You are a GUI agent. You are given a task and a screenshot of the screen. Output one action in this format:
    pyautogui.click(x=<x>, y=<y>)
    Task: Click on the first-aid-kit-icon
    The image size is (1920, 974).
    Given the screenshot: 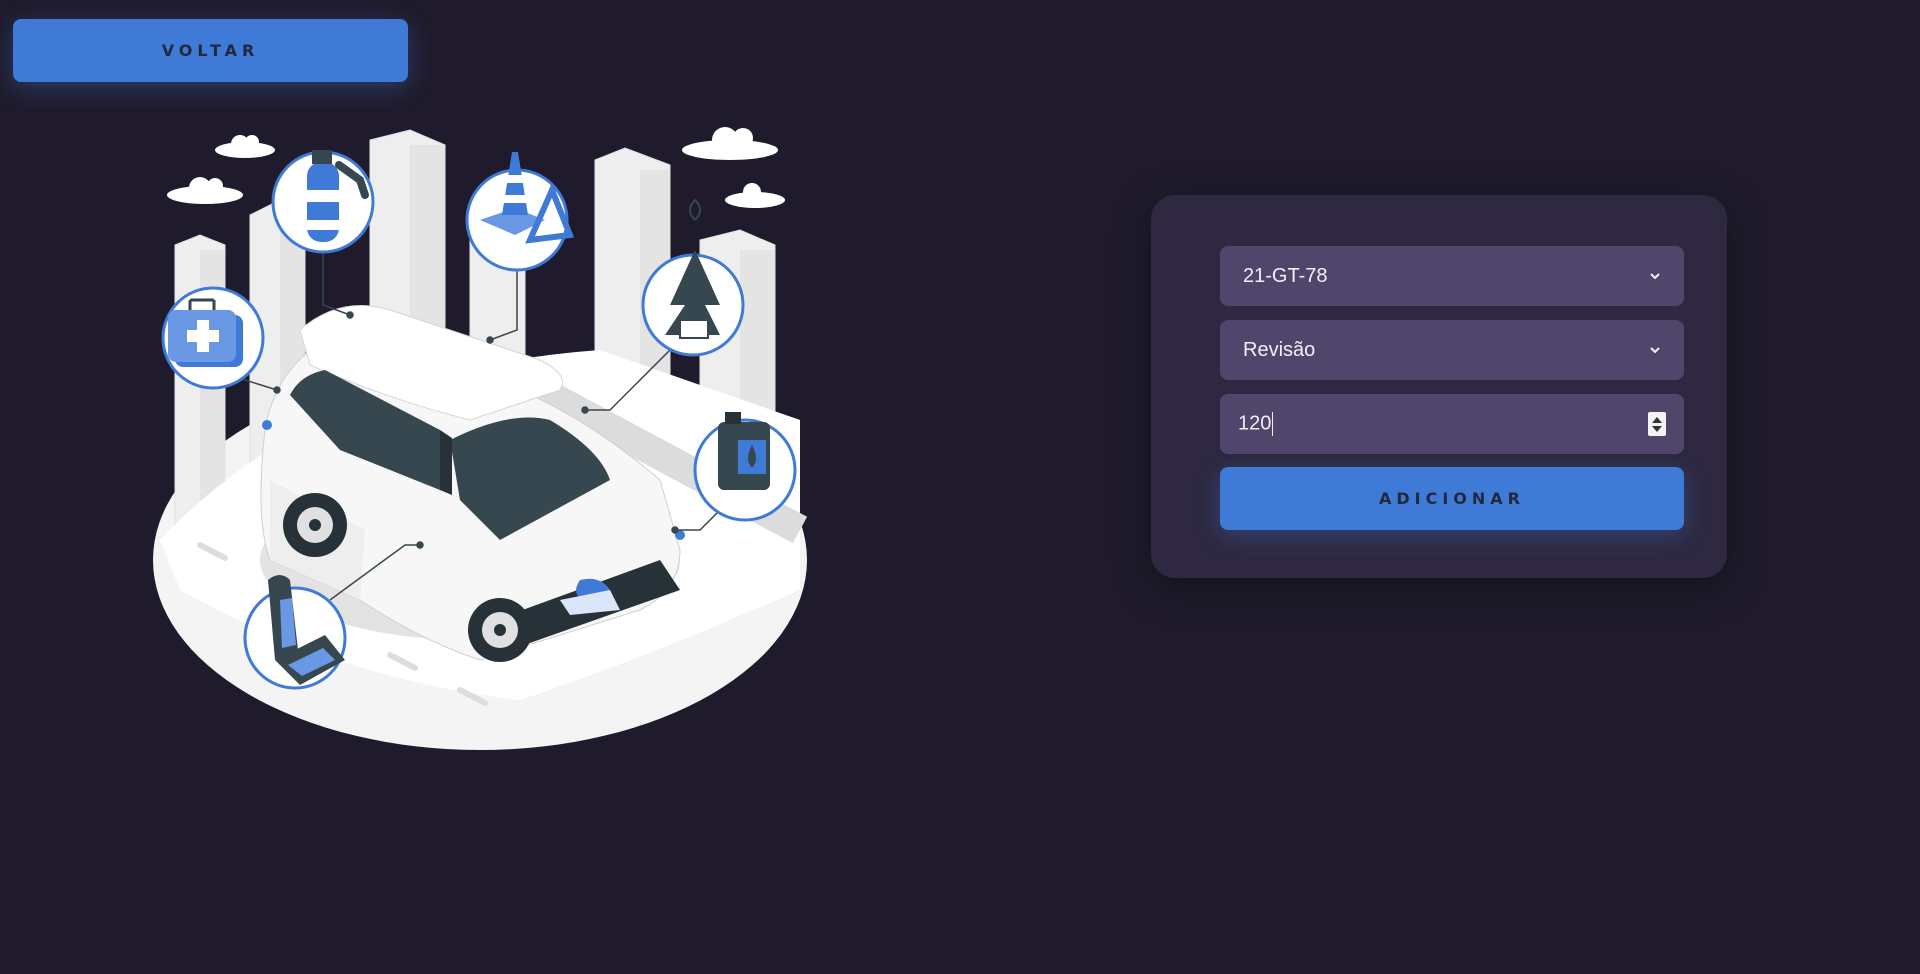 What is the action you would take?
    pyautogui.click(x=213, y=338)
    